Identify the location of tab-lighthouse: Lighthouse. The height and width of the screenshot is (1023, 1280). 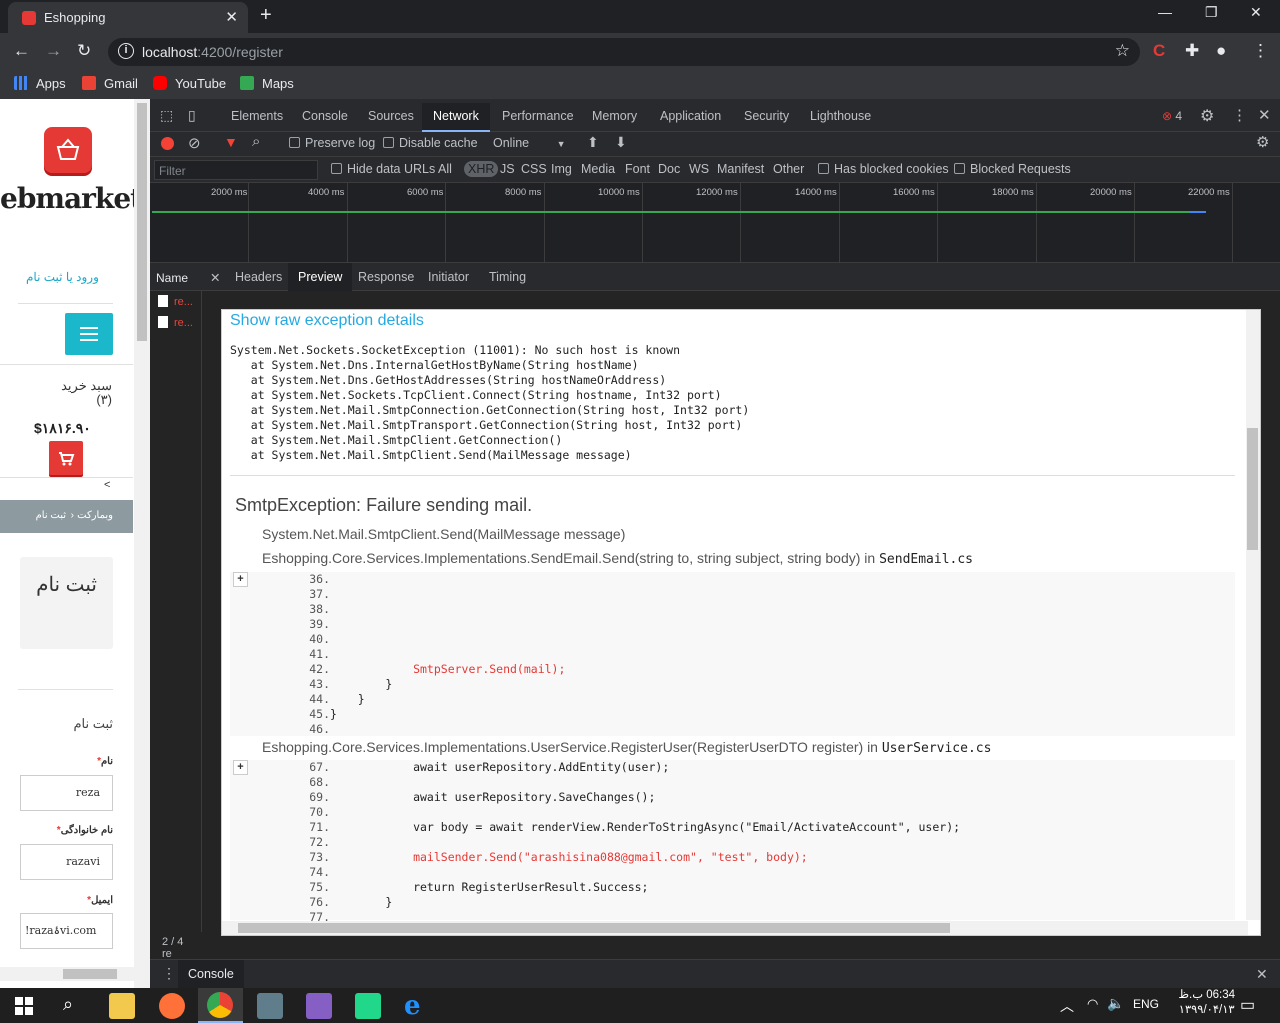
(840, 116).